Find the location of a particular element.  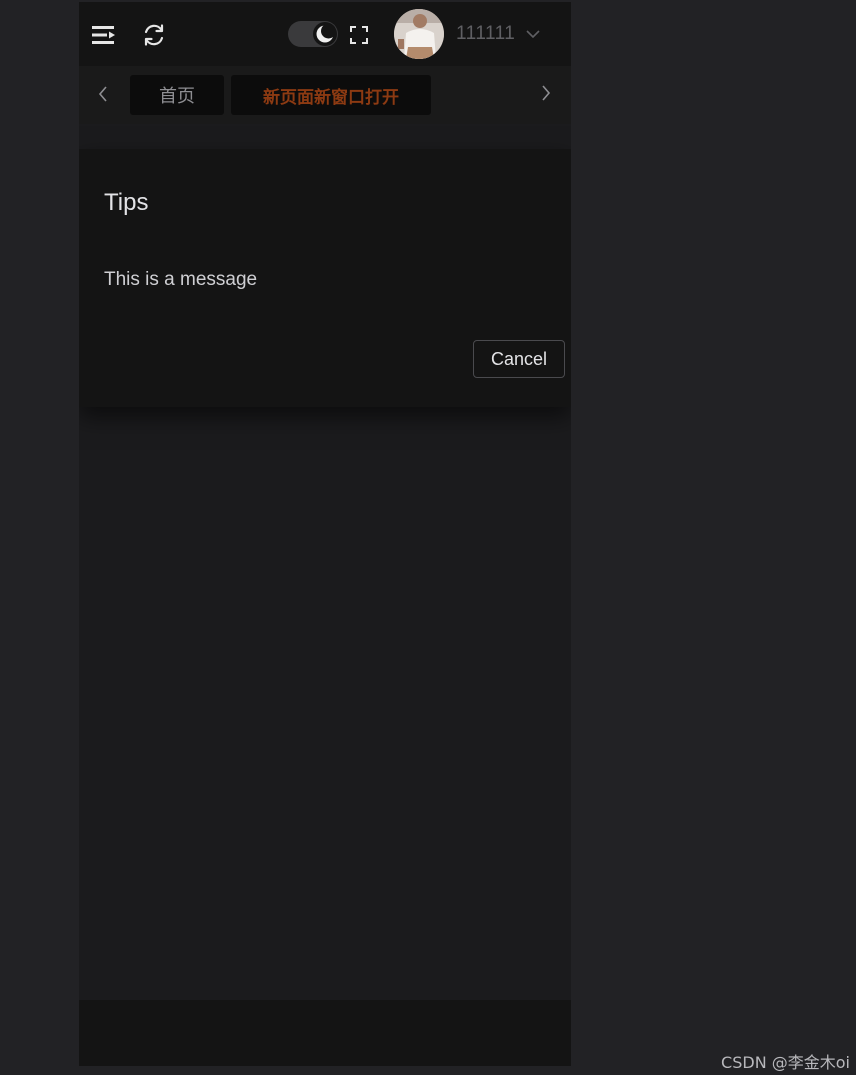

fullscreen-icon is located at coordinates (359, 35).